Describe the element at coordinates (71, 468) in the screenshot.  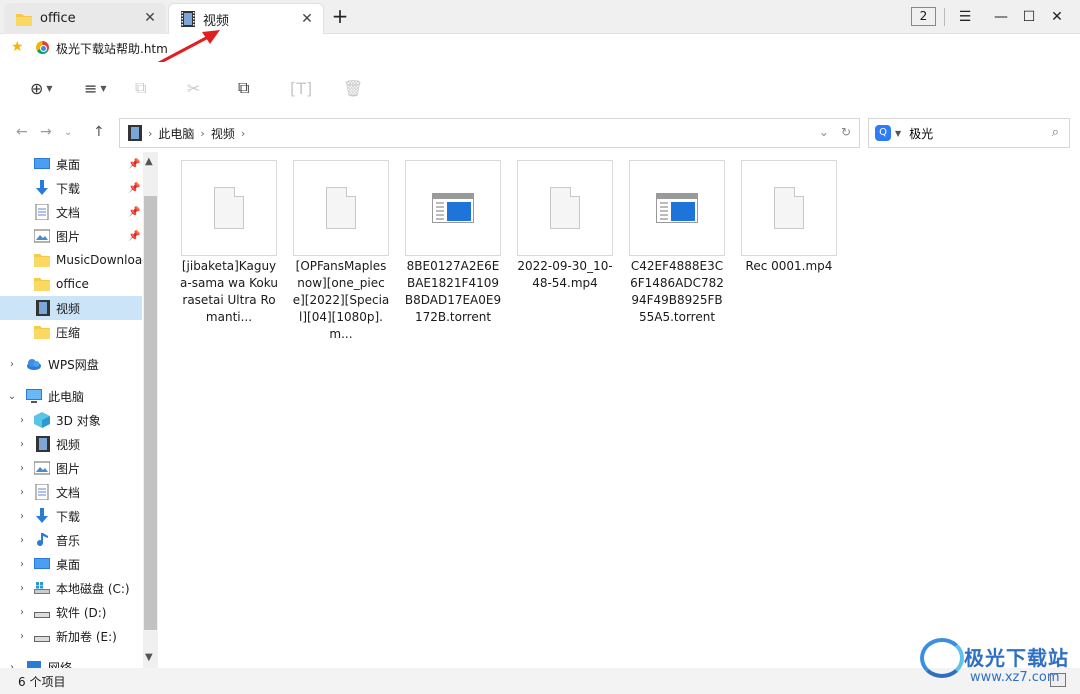
I see `sidebar-item-pc-pictures: › 图片` at that location.